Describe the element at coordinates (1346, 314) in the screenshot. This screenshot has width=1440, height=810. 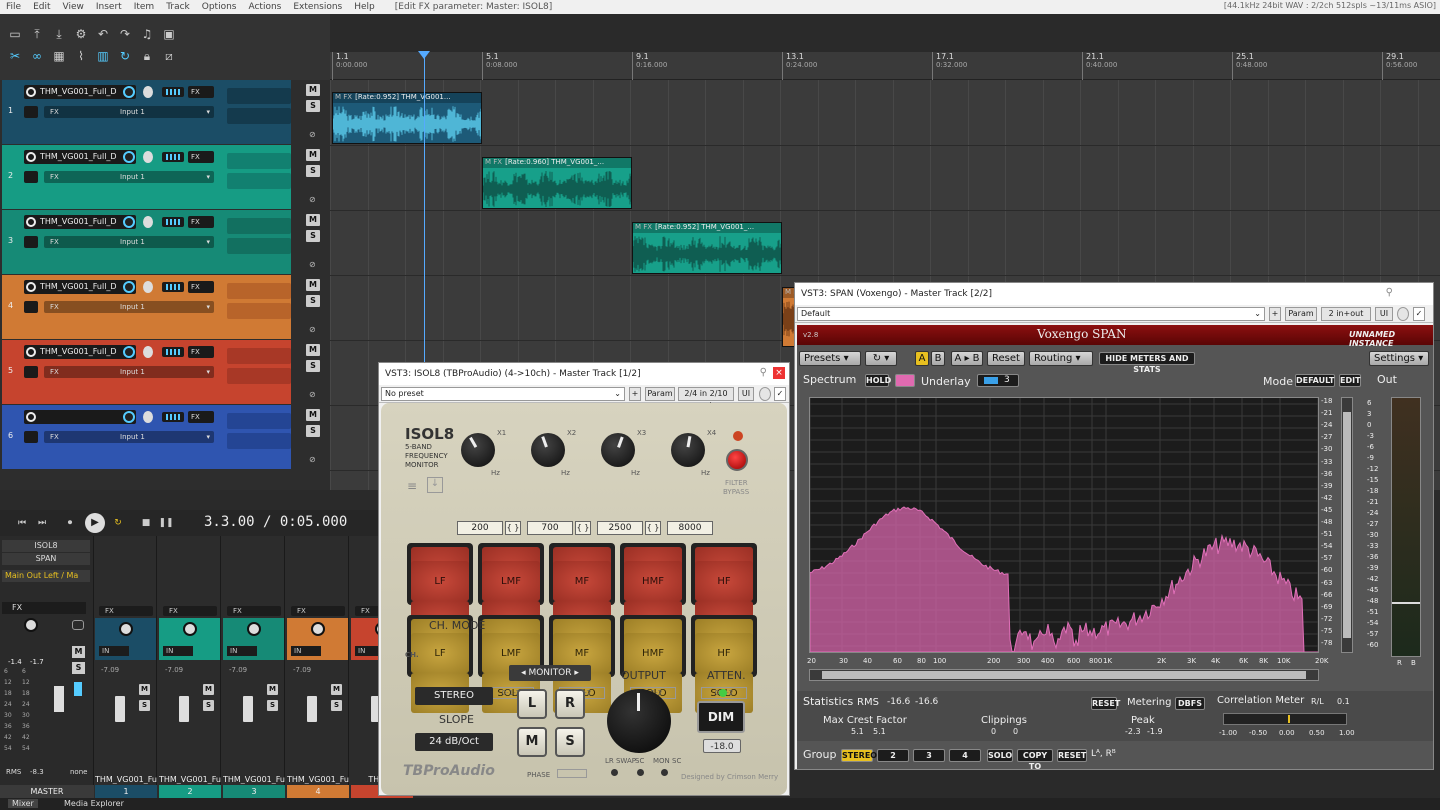
I see `span-io-button: 2 in+out` at that location.